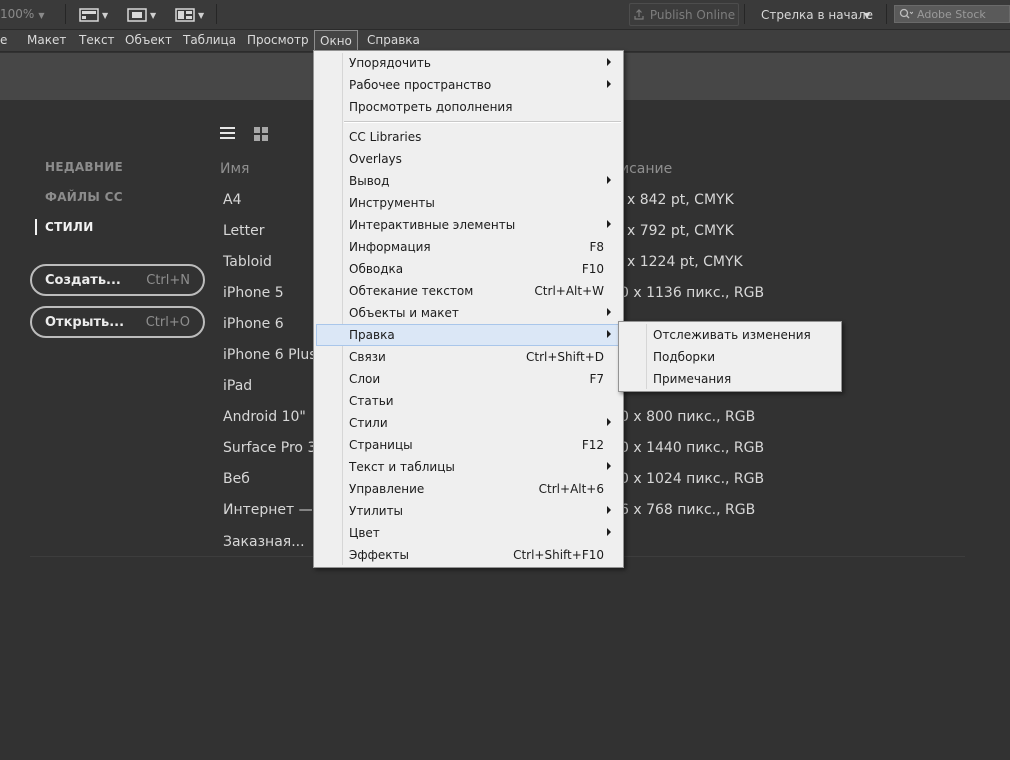 Image resolution: width=1010 pixels, height=760 pixels. Describe the element at coordinates (468, 159) in the screenshot. I see `menu-item-overlays: Overlays` at that location.